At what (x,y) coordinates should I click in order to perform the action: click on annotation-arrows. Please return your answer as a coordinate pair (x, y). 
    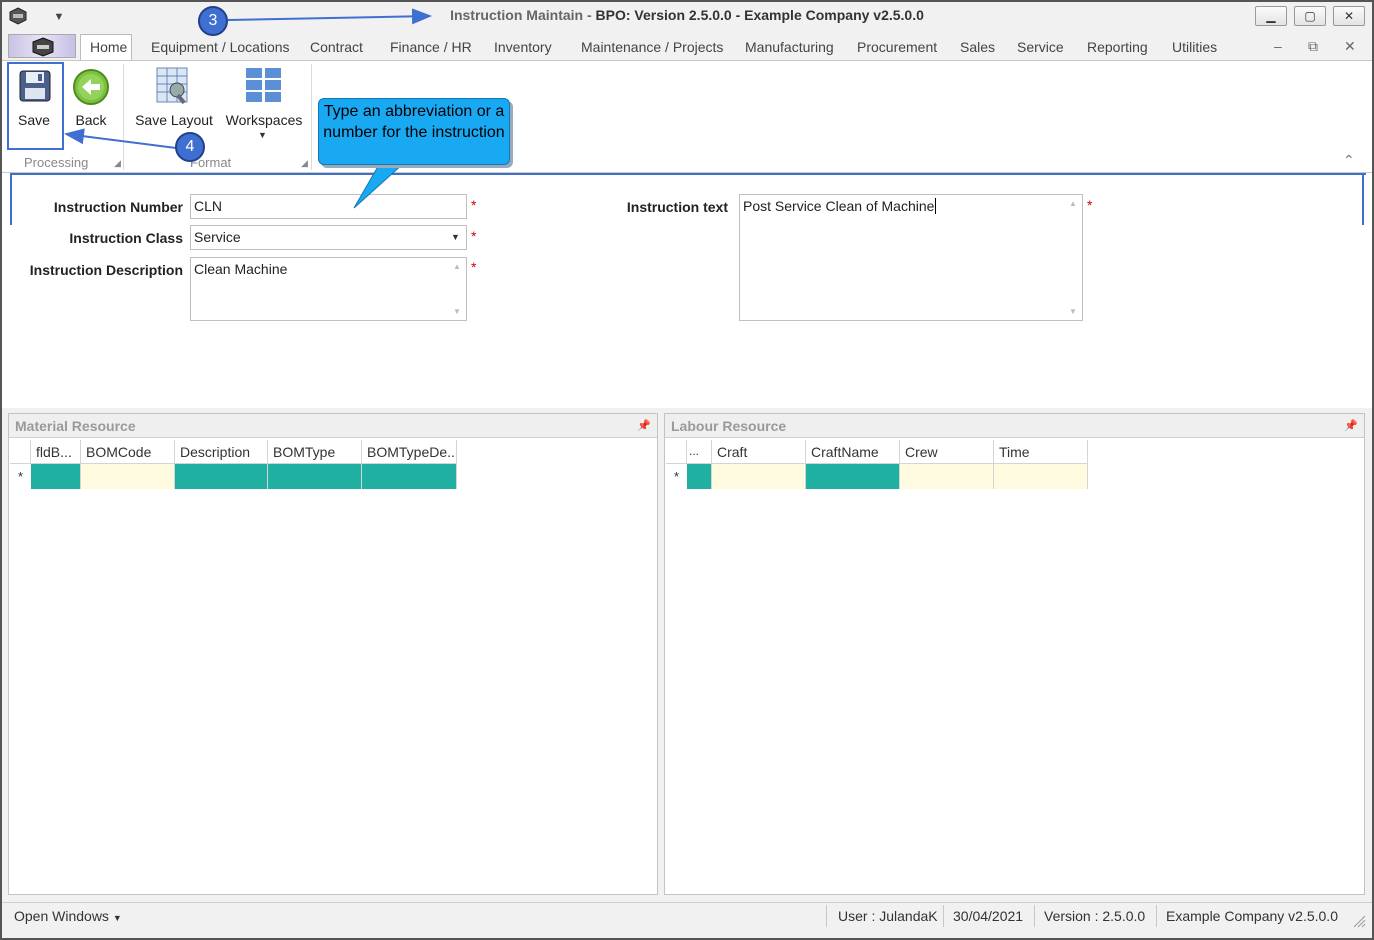
    Looking at the image, I should click on (248, 108).